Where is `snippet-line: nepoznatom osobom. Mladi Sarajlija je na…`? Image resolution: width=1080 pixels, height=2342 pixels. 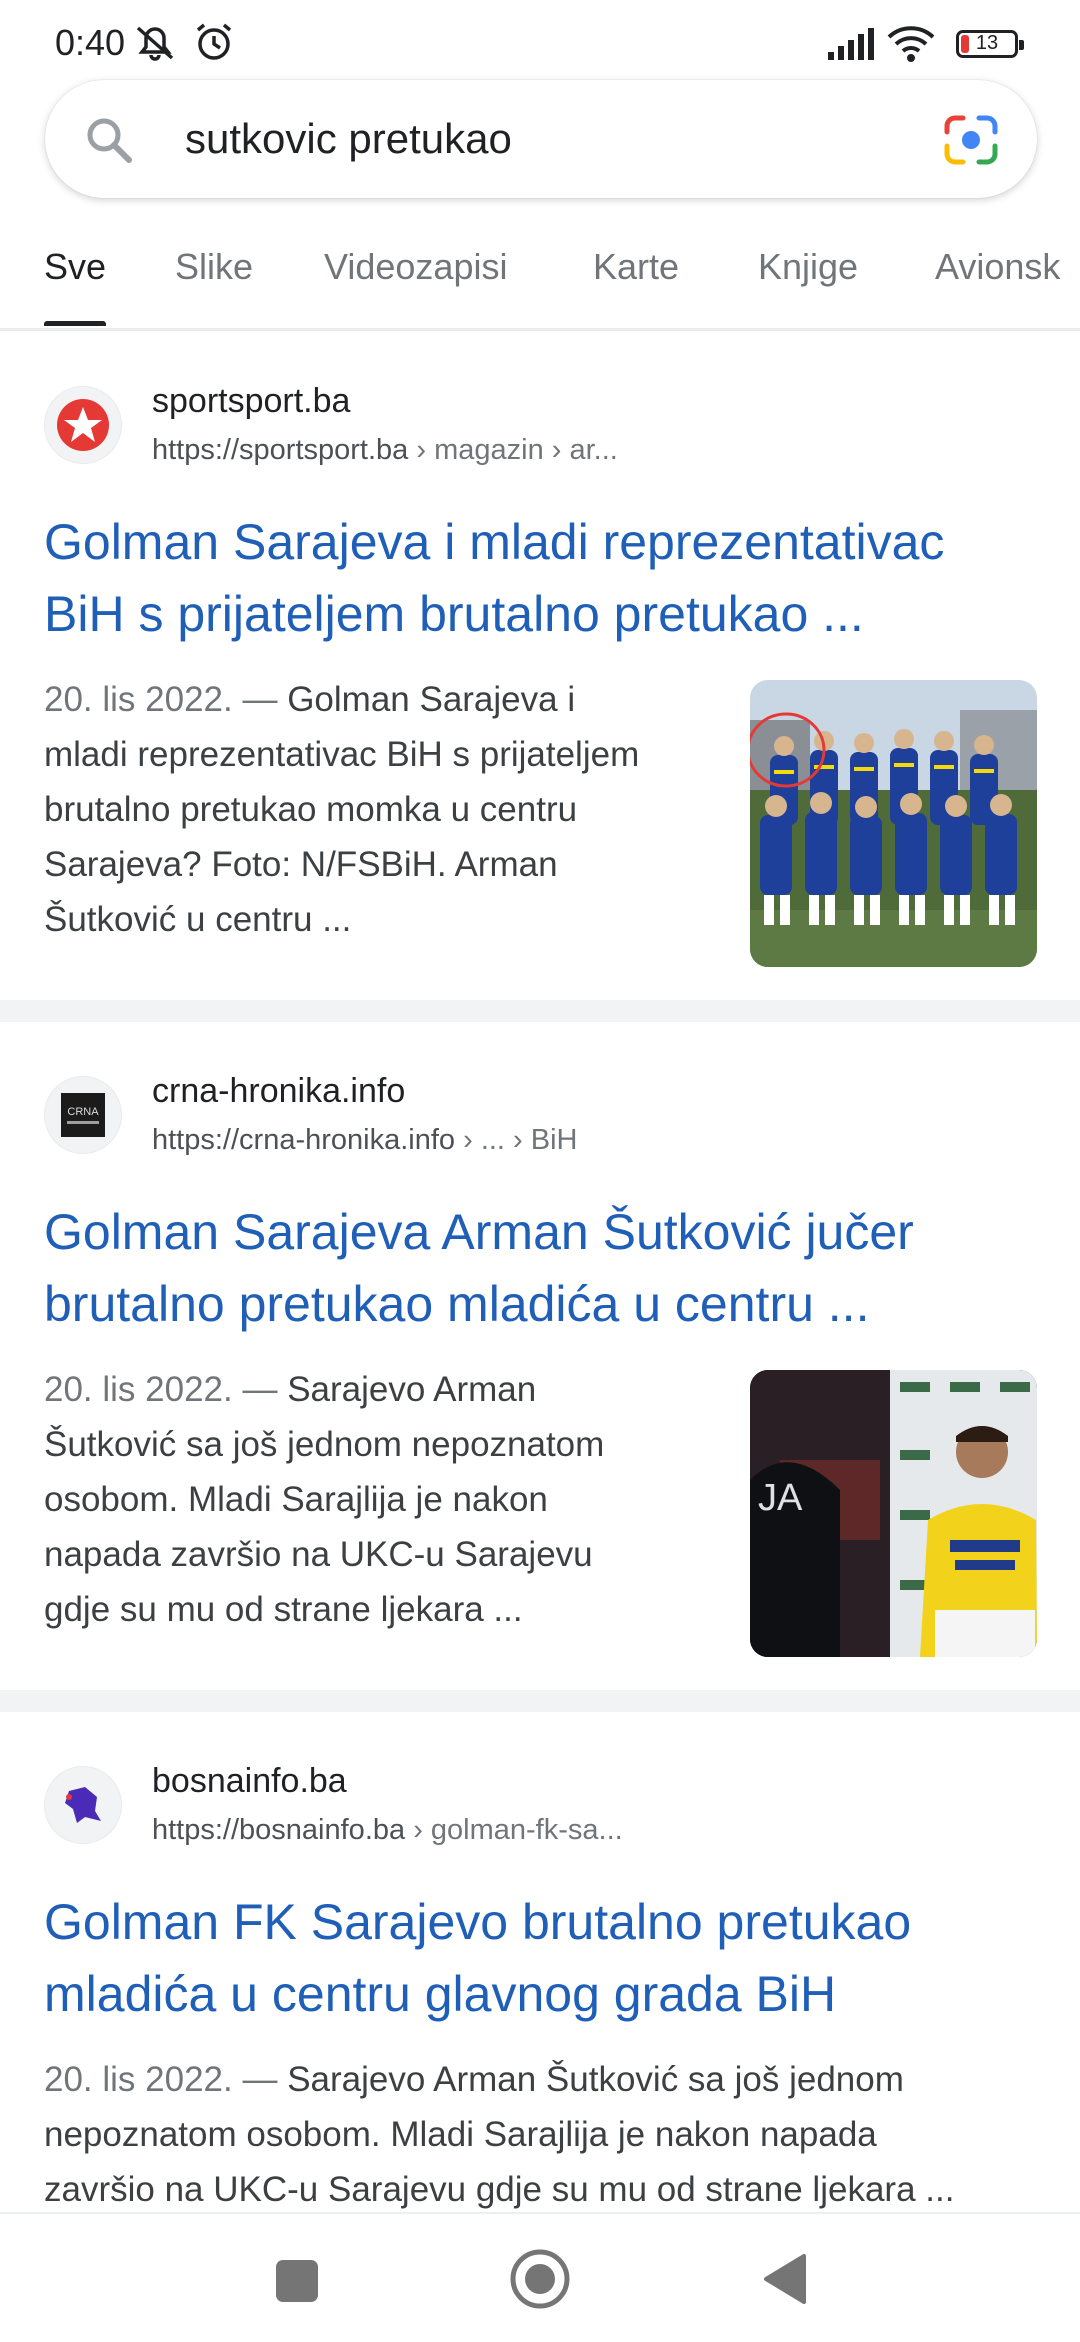
snippet-line: nepoznatom osobom. Mladi Sarajlija je na… is located at coordinates (460, 2134).